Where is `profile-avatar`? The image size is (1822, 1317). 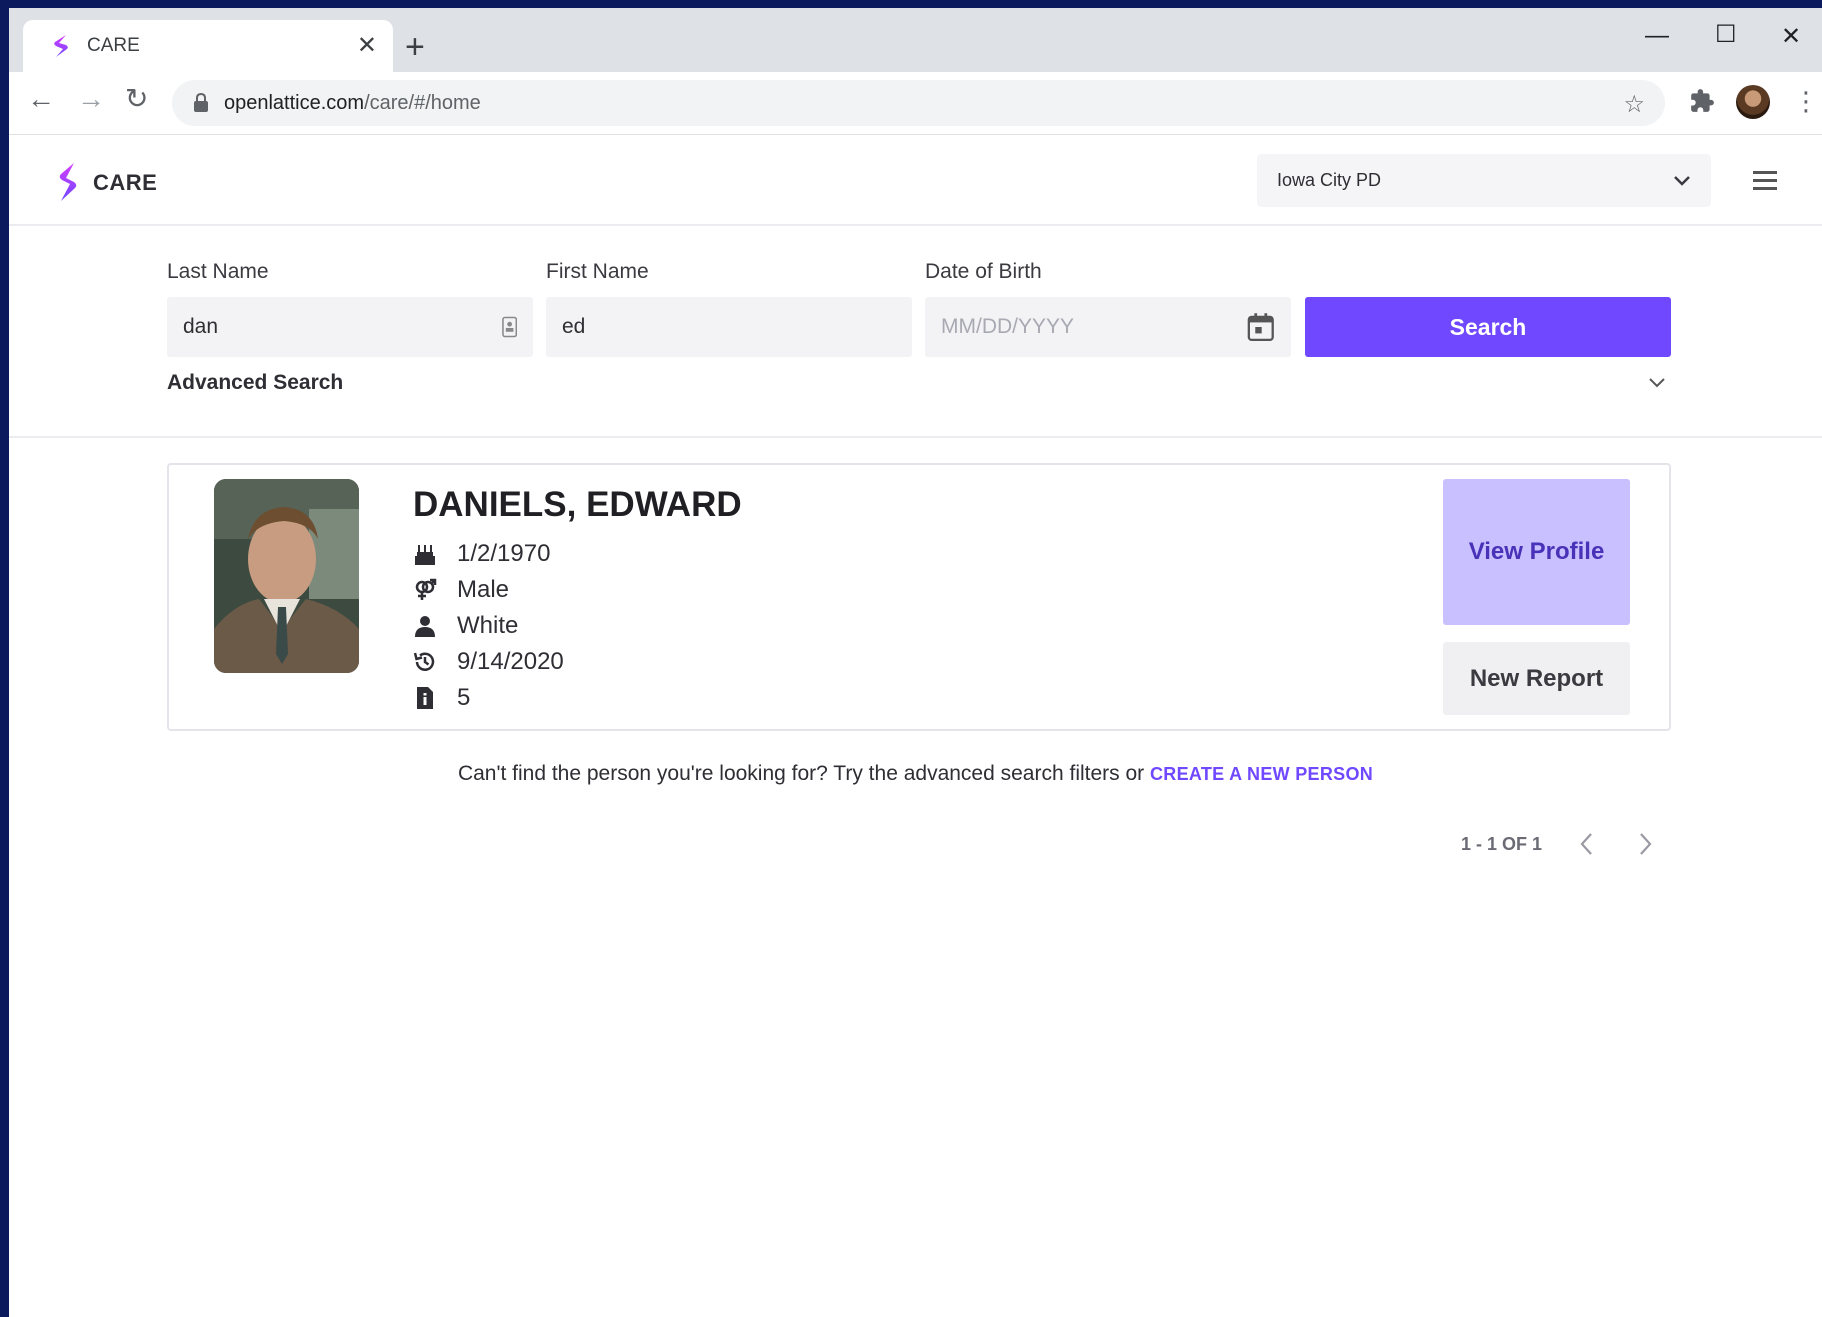
profile-avatar is located at coordinates (1753, 102).